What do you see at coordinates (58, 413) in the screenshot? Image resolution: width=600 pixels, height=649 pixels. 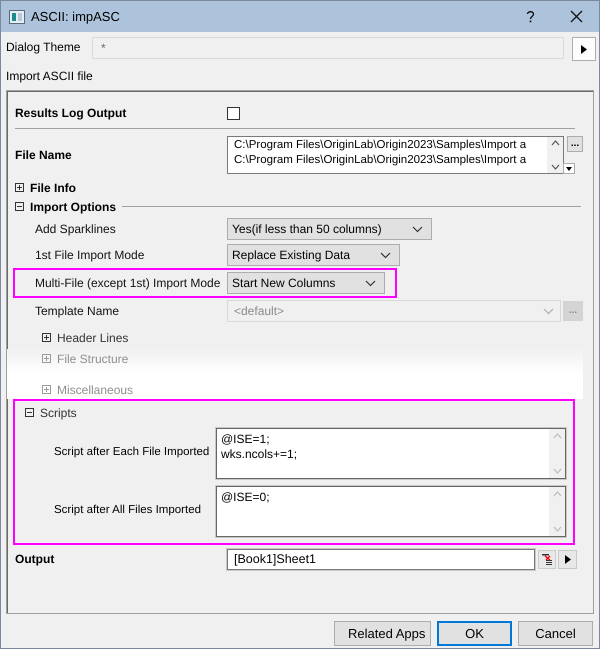 I see `group-label: Scripts` at bounding box center [58, 413].